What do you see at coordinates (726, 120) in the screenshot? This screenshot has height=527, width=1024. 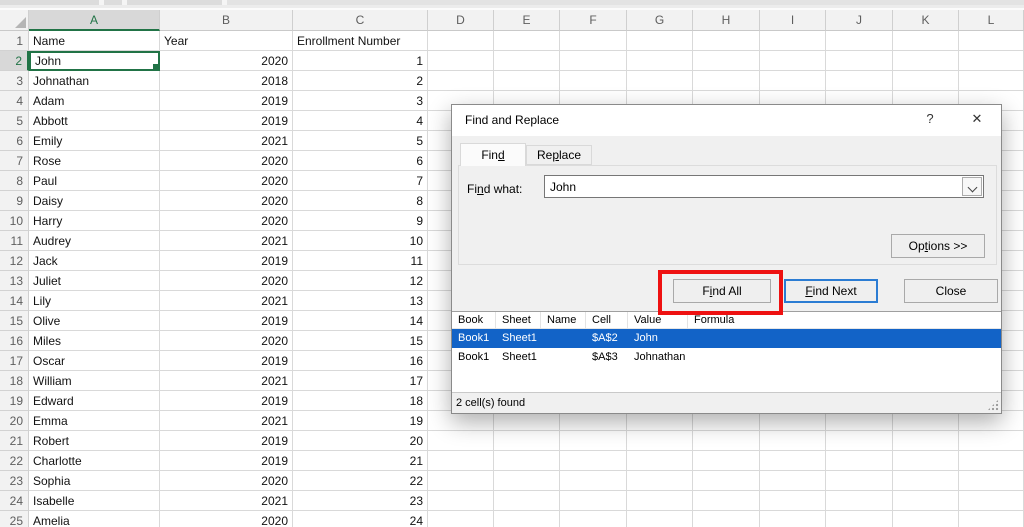 I see `dialog-titlebar: Find and Replace ? ✕` at bounding box center [726, 120].